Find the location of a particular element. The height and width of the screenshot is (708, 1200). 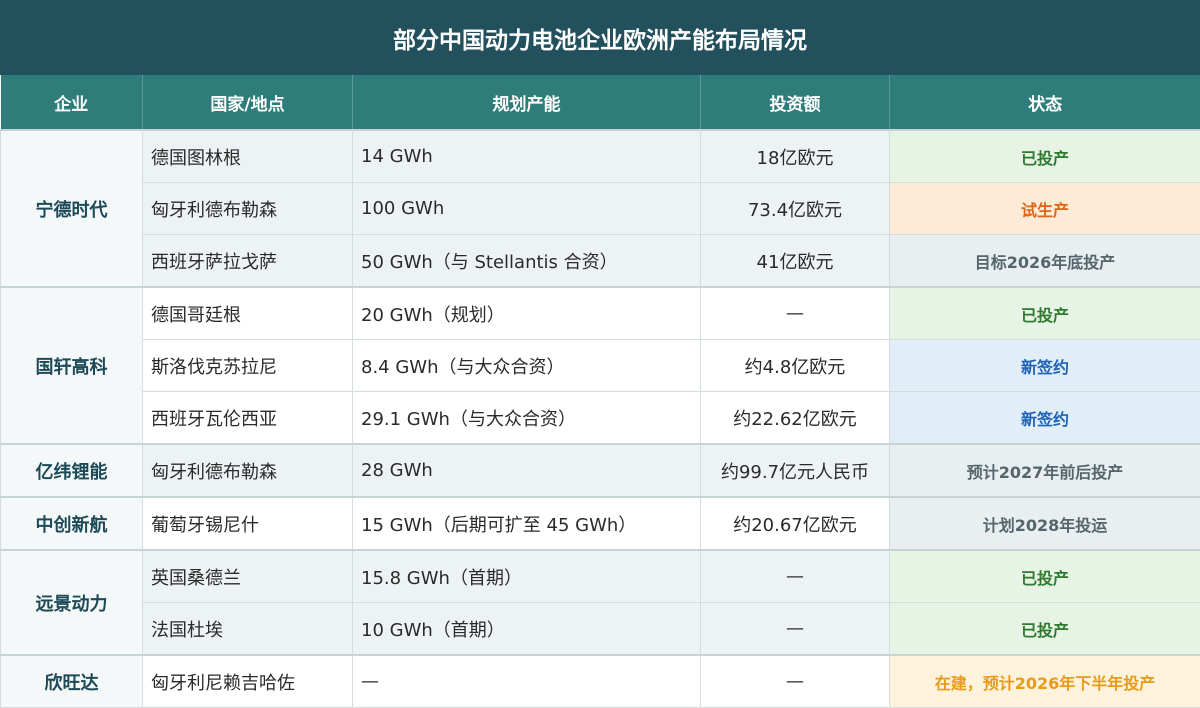

investment-cell: 约22.62亿欧元 is located at coordinates (795, 418).